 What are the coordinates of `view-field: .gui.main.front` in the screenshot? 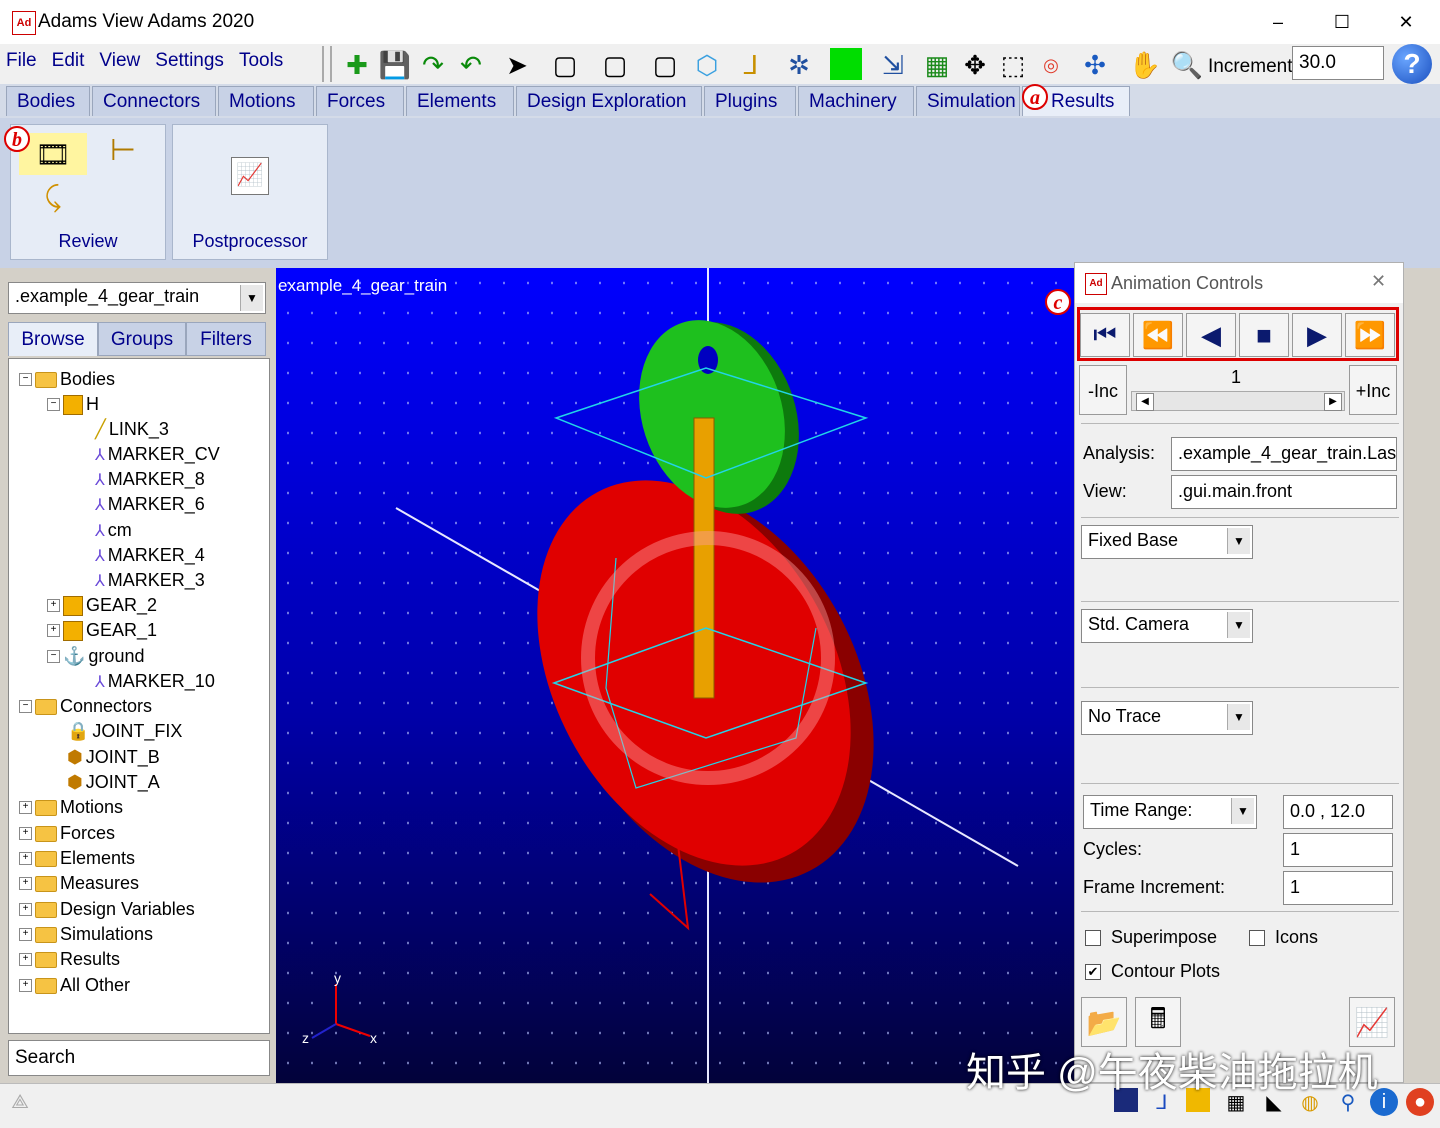 It's located at (1284, 492).